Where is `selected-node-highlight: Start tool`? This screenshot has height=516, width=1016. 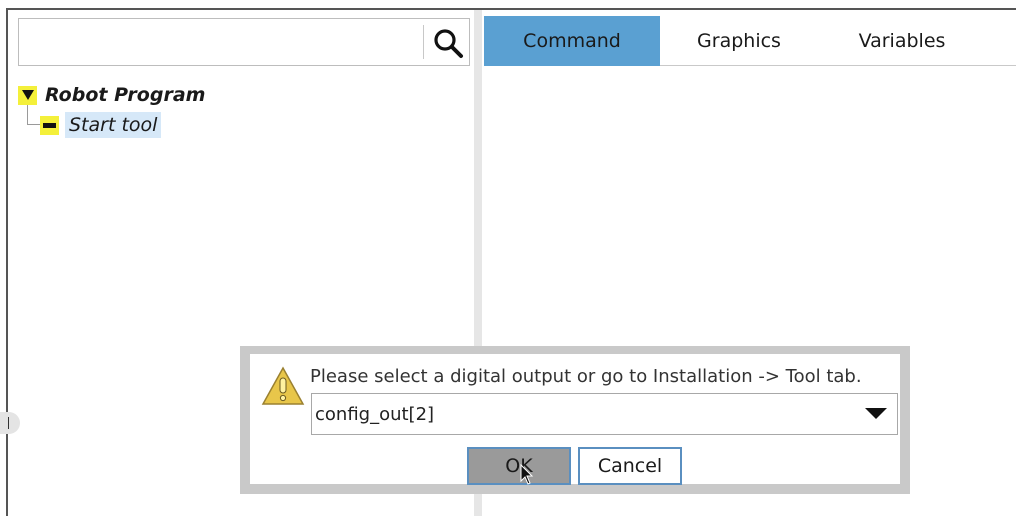 selected-node-highlight: Start tool is located at coordinates (113, 125).